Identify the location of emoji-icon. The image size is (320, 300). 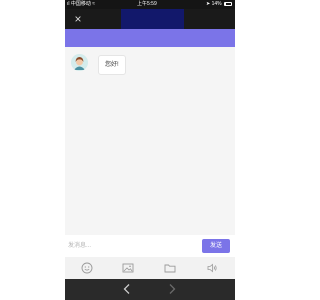
(87, 268).